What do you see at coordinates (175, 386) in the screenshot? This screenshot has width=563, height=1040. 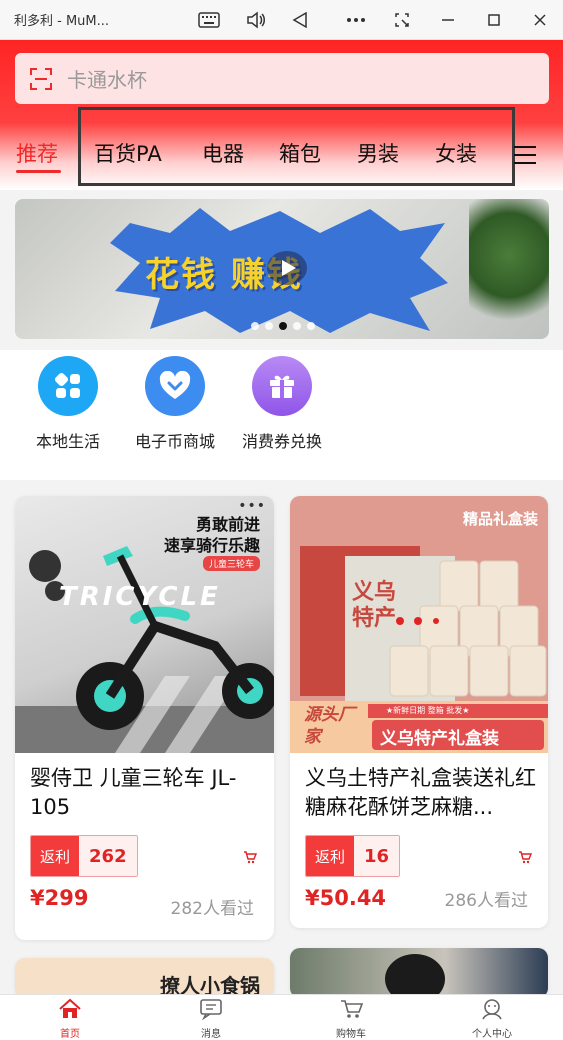 I see `heart-chevron-icon` at bounding box center [175, 386].